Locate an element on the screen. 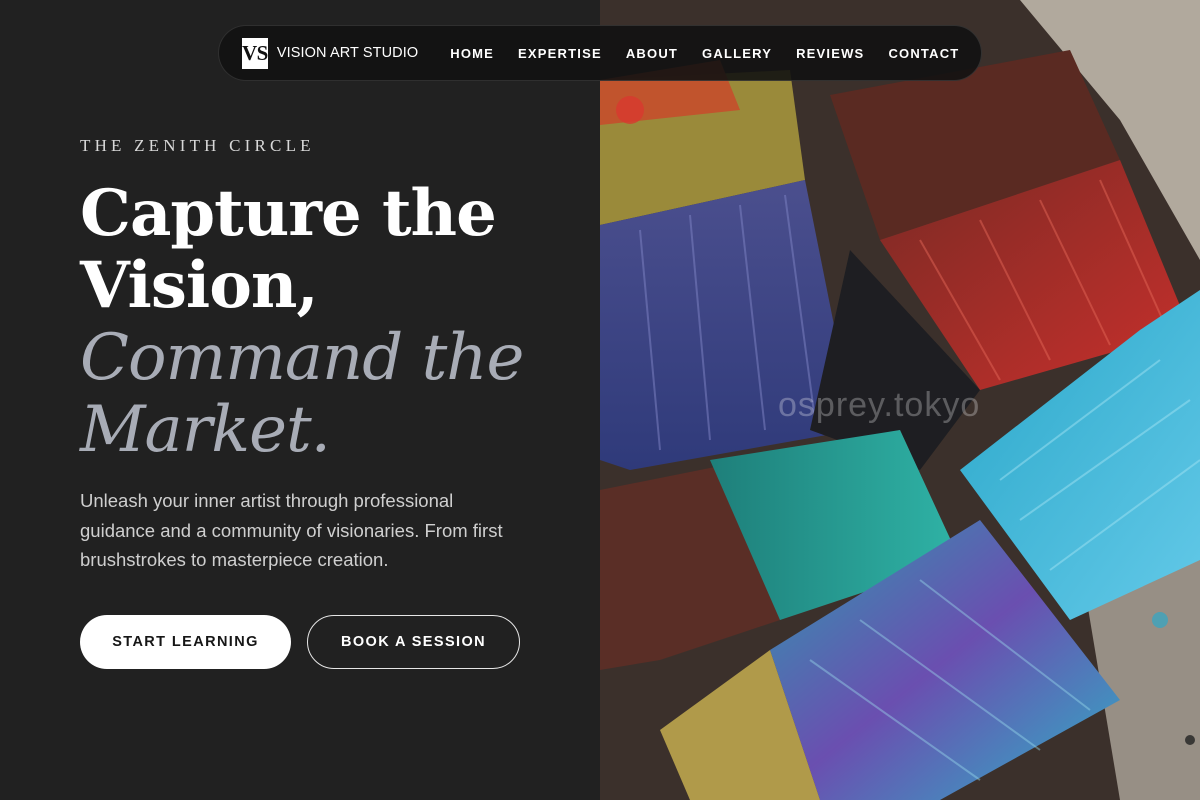  hero-eyebrow: THE ZENITH CIRCLE is located at coordinates (197, 145).